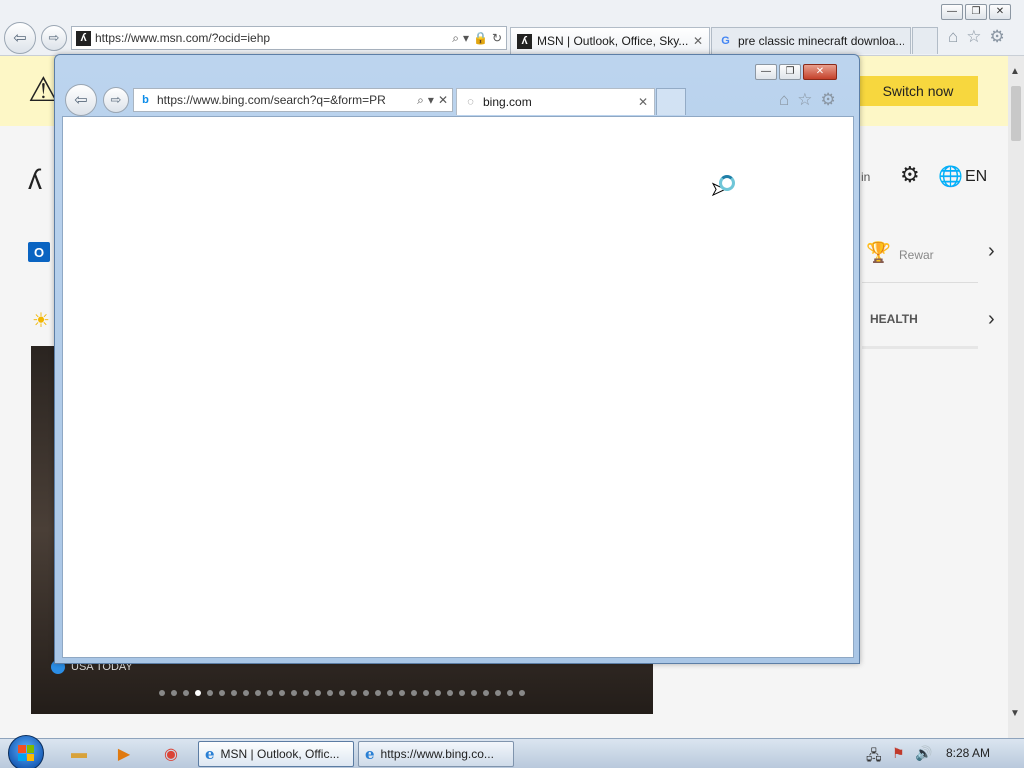 The width and height of the screenshot is (1024, 768). What do you see at coordinates (976, 12) in the screenshot?
I see `bg-restore-button: ❐` at bounding box center [976, 12].